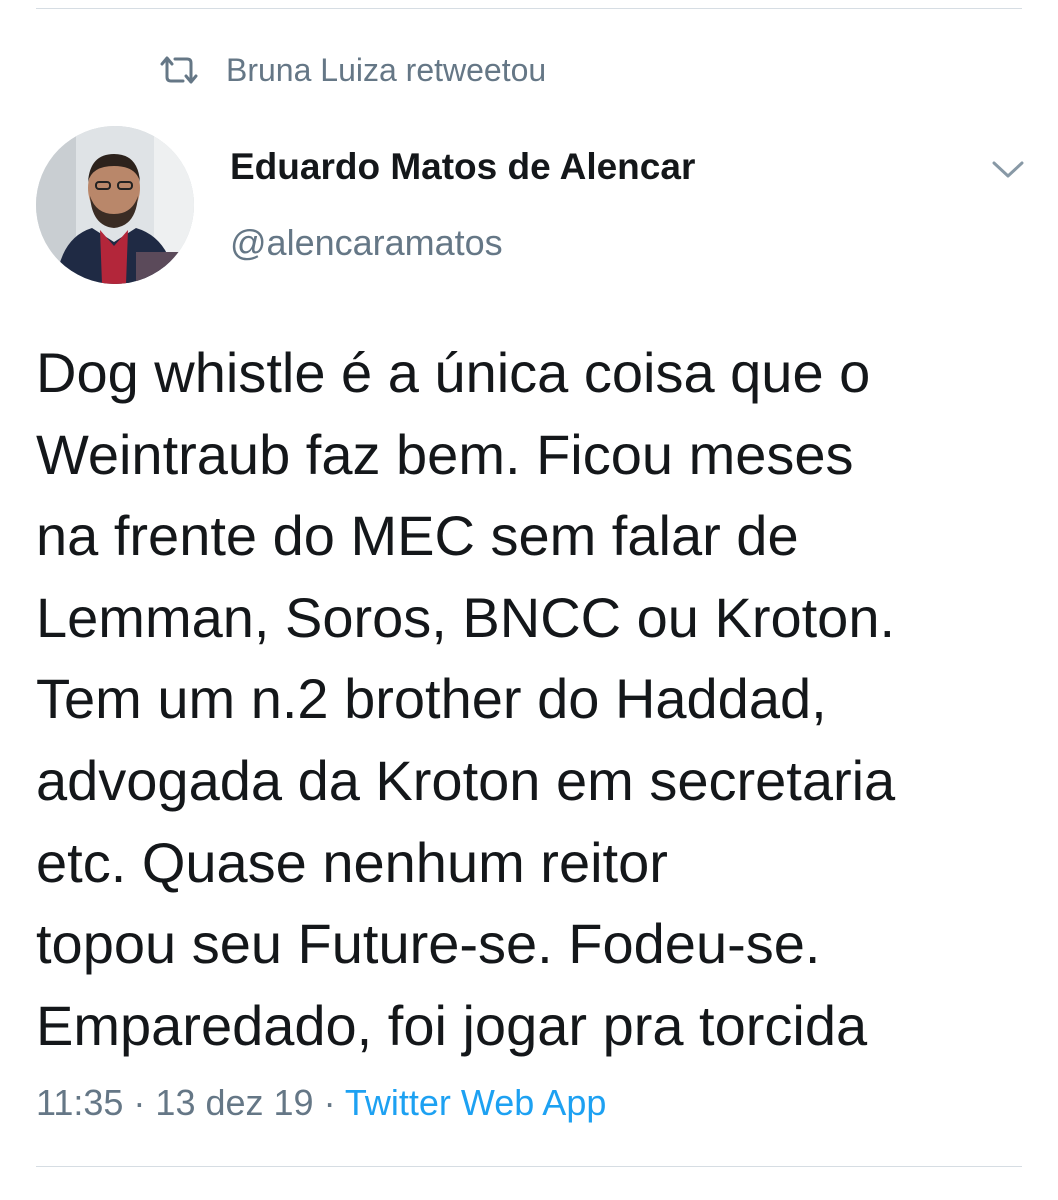  What do you see at coordinates (462, 167) in the screenshot?
I see `author-name: Eduardo Matos de Alencar` at bounding box center [462, 167].